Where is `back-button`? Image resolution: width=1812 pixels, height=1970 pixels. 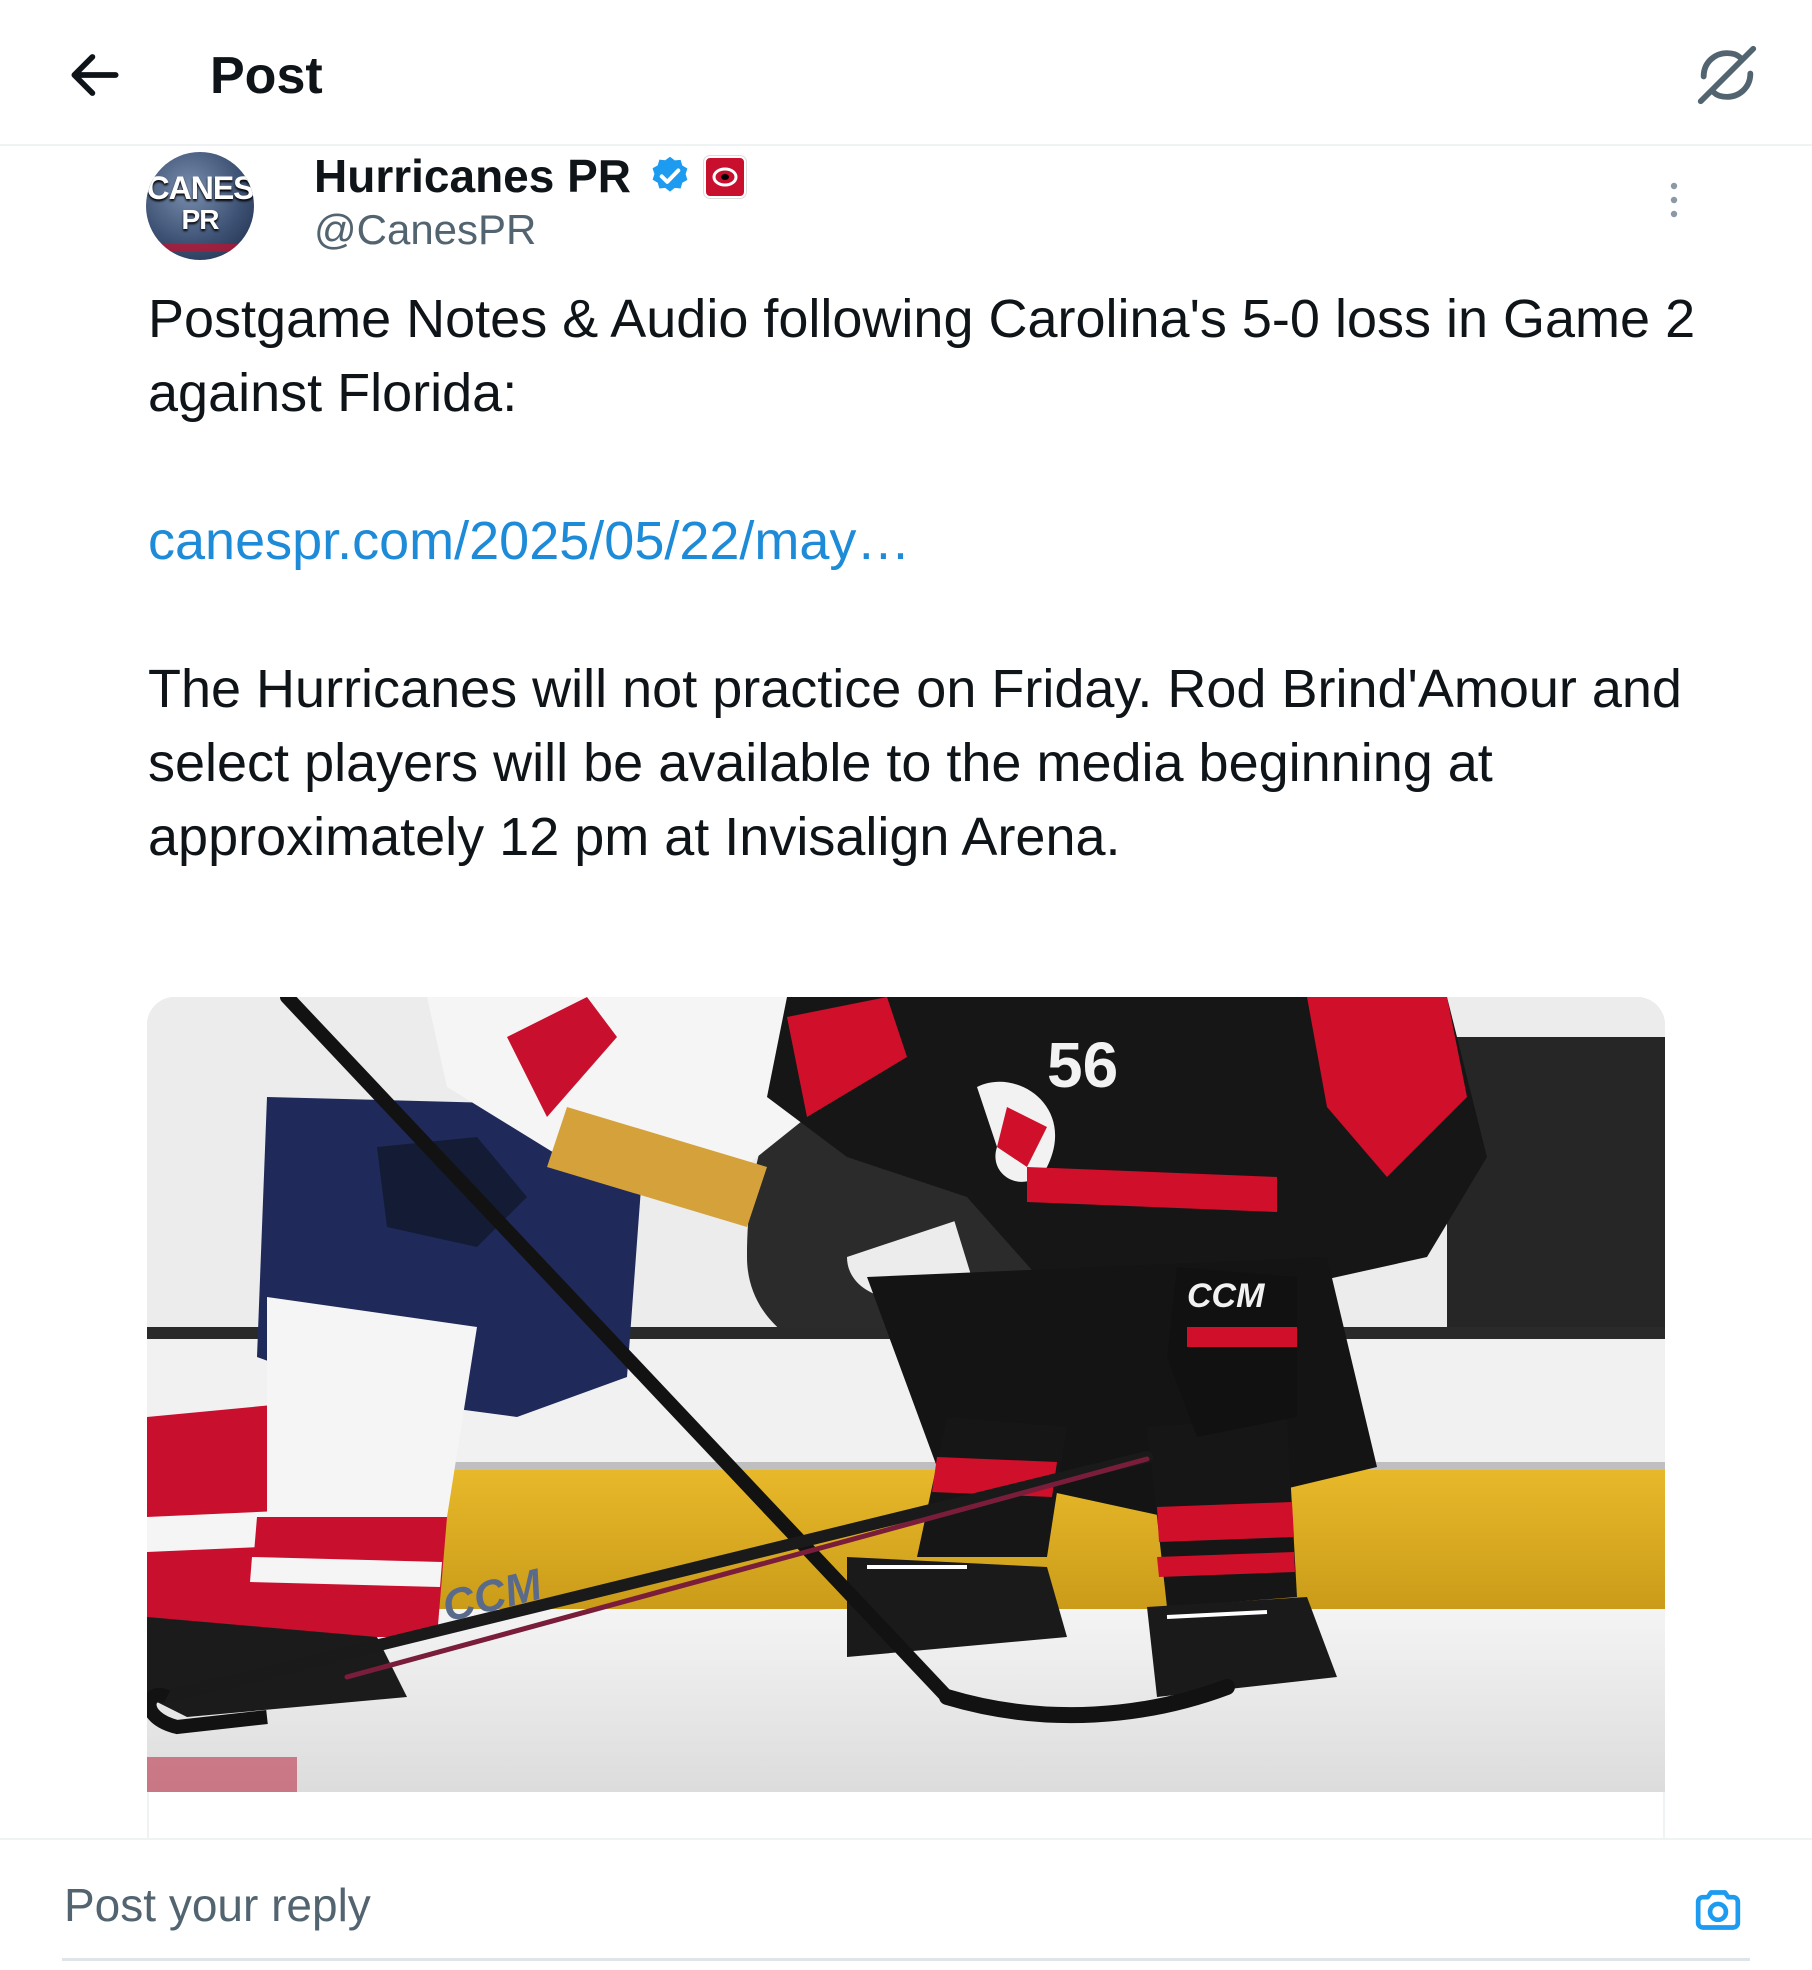
back-button is located at coordinates (95, 75).